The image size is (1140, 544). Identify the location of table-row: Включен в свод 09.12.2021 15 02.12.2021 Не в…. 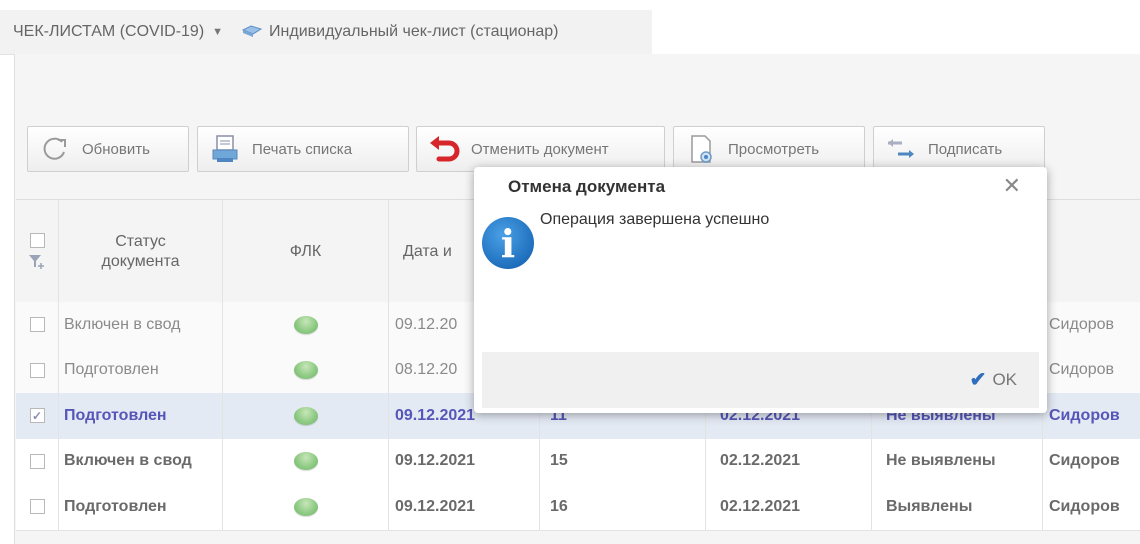
(578, 461).